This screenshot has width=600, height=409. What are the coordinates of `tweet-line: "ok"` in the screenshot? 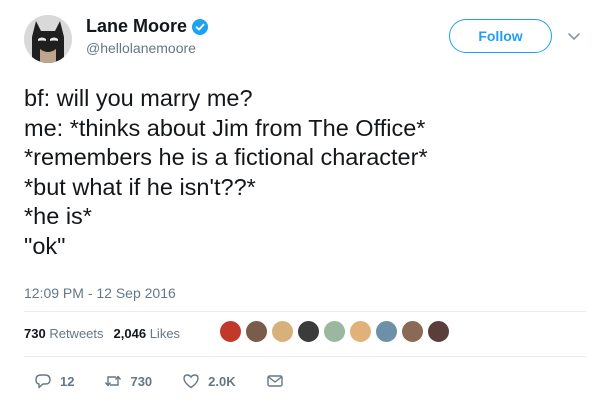 It's located at (45, 245).